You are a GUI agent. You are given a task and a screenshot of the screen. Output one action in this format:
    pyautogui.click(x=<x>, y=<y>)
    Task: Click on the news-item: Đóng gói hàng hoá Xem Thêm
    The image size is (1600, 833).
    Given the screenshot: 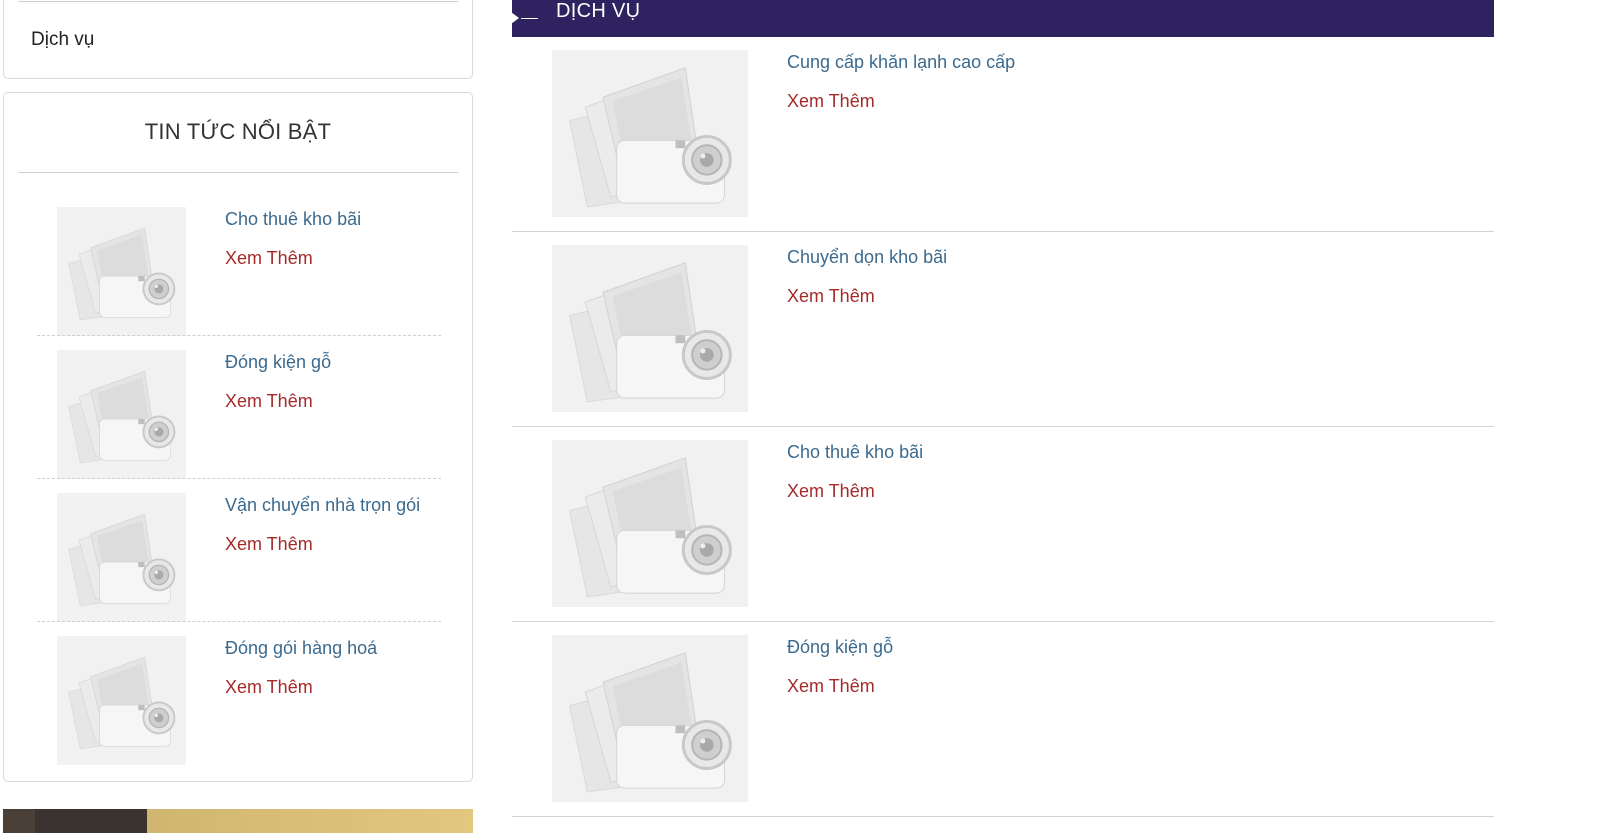 What is the action you would take?
    pyautogui.click(x=239, y=707)
    